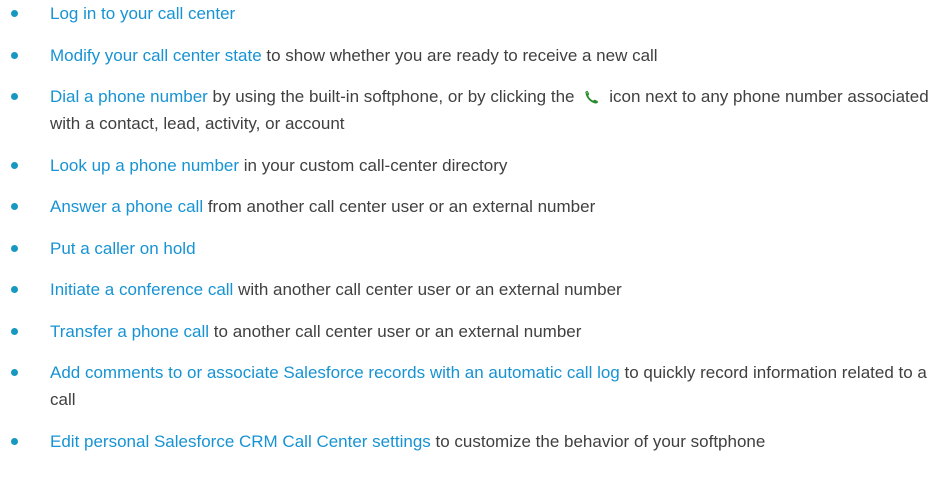  Describe the element at coordinates (129, 331) in the screenshot. I see `transfer-call-link: Transfer a phone call` at that location.